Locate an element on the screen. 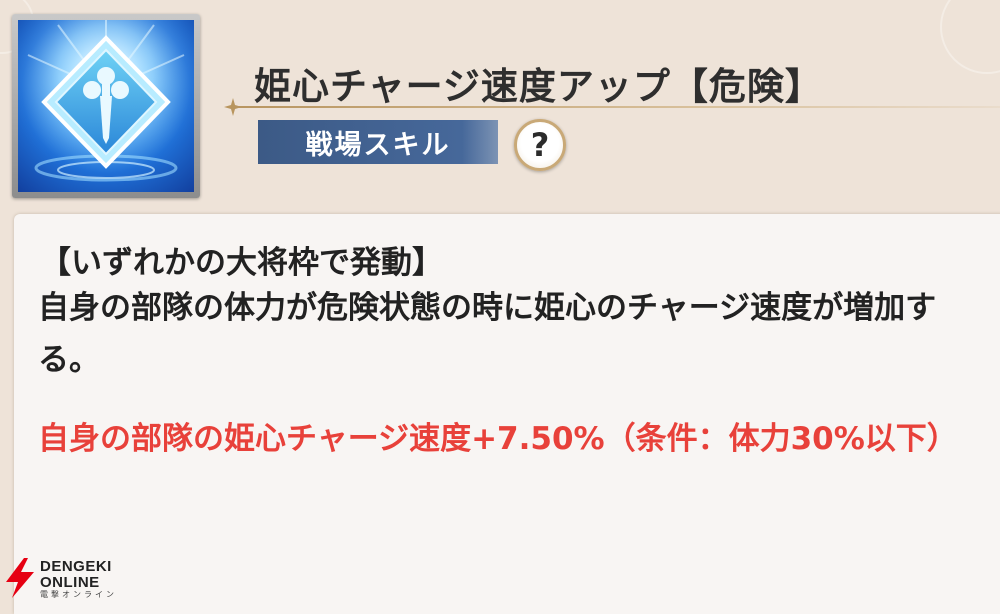 The width and height of the screenshot is (1000, 614). lightning-bolt-icon is located at coordinates (20, 578).